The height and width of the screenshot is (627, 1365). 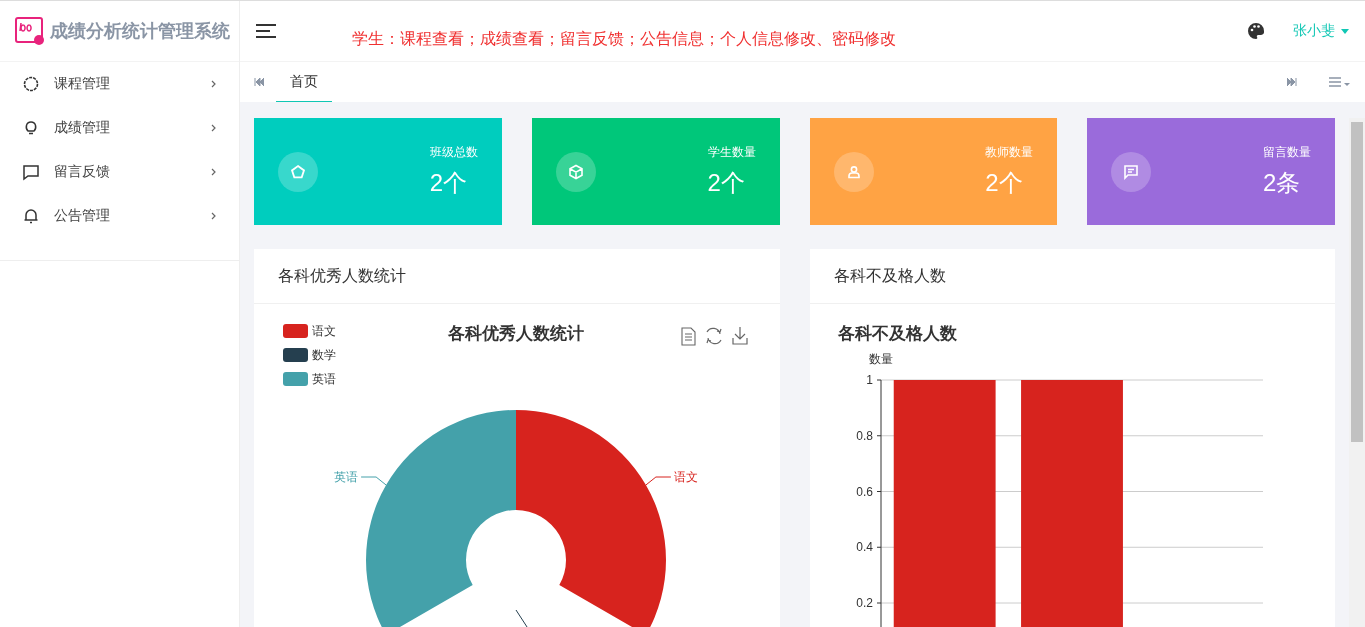 I want to click on menu-item: 公告管理, so click(x=119, y=216).